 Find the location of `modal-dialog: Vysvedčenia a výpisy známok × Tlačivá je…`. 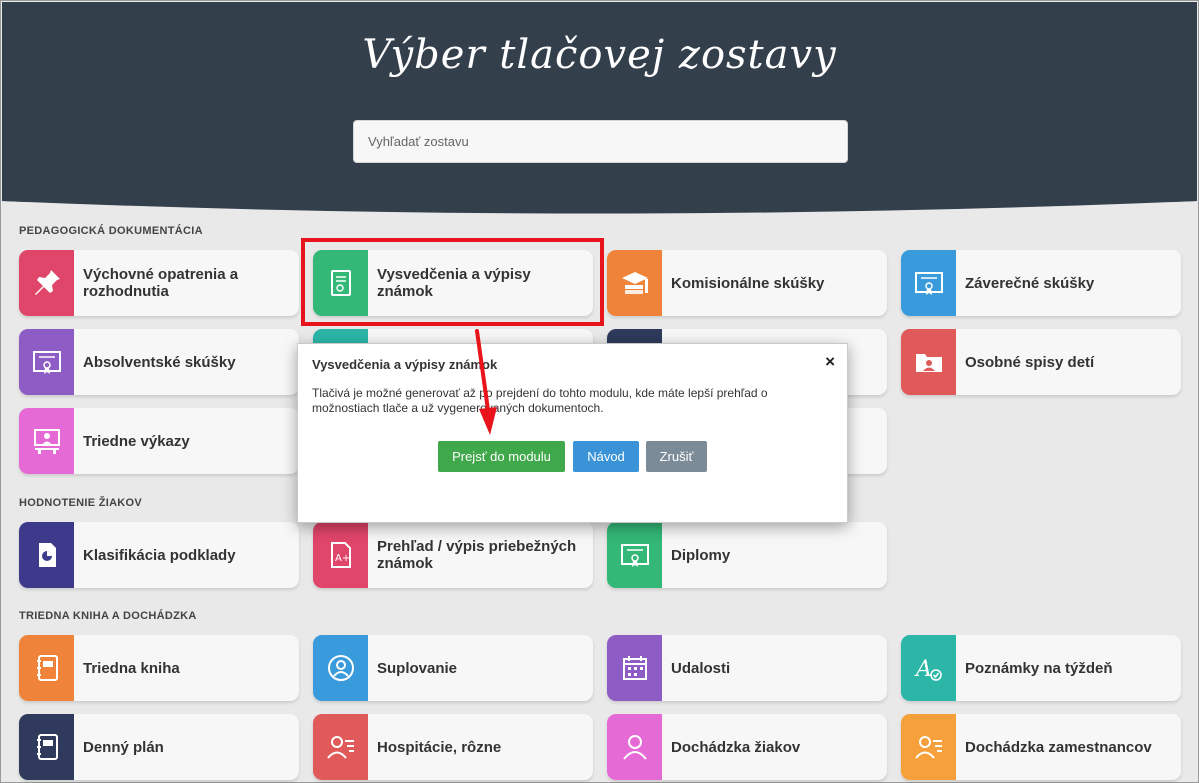

modal-dialog: Vysvedčenia a výpisy známok × Tlačivá je… is located at coordinates (572, 433).